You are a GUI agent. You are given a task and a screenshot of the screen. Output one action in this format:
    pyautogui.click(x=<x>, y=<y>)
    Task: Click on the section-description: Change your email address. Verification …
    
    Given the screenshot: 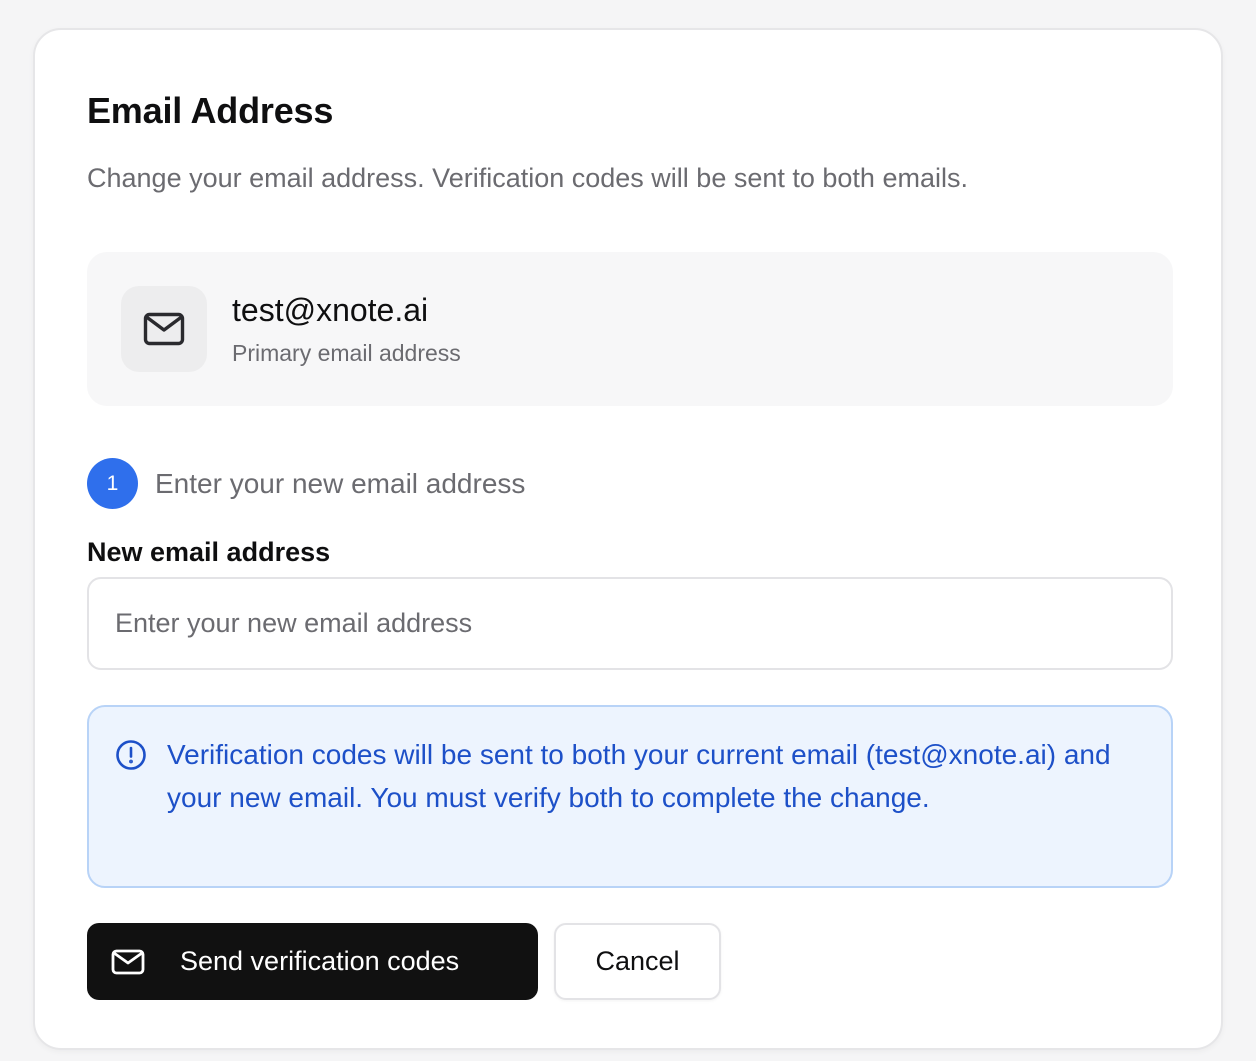 What is the action you would take?
    pyautogui.click(x=527, y=178)
    